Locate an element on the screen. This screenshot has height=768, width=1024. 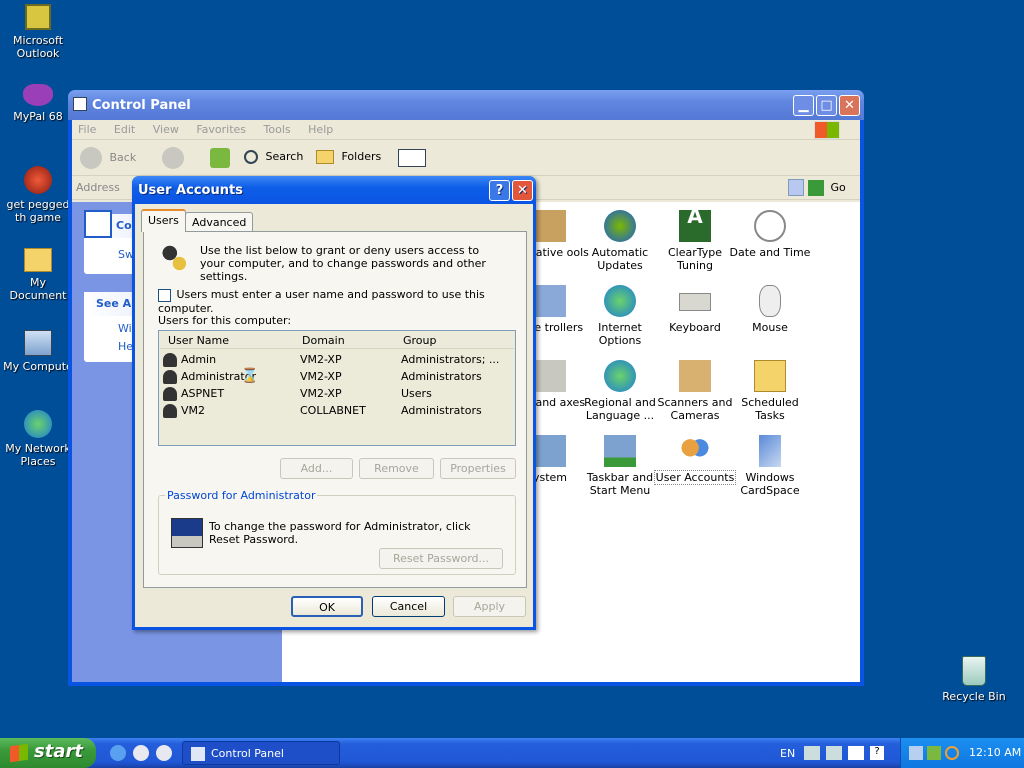
toolbar: Back Search Folders is located at coordinates (466, 158).